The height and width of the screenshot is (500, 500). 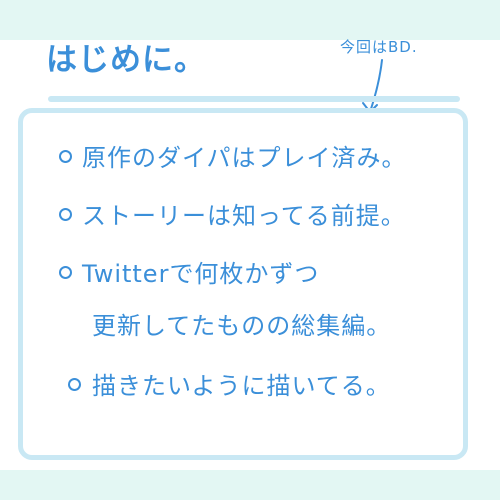 I want to click on list-item-3-line-2: 更新してたものの総集編。, so click(x=242, y=326).